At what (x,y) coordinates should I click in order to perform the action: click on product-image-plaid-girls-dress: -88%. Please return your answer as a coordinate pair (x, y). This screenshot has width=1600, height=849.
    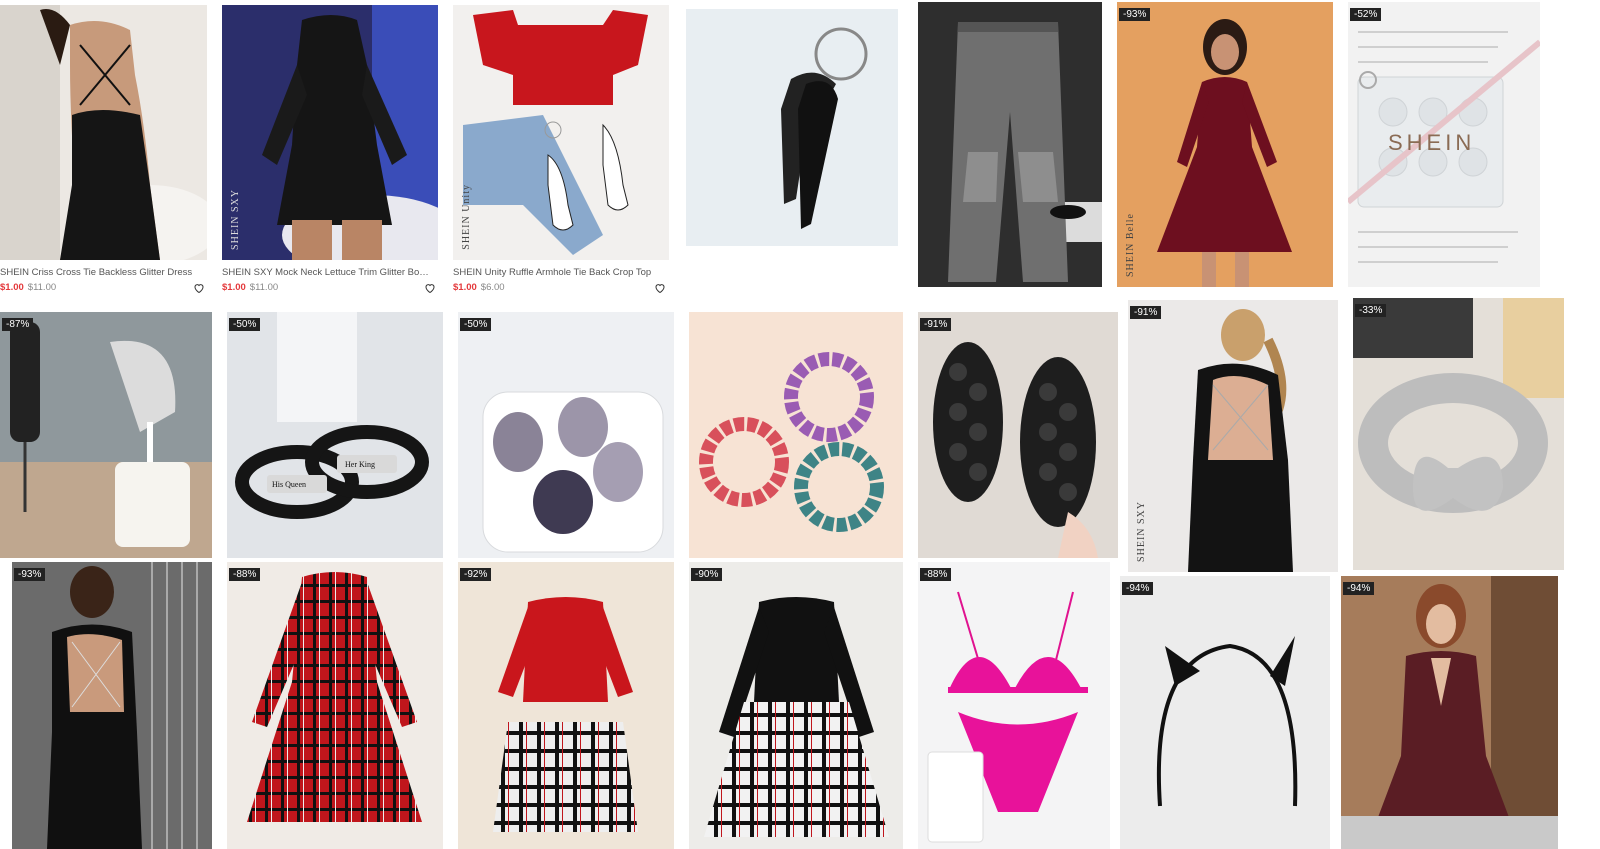
    Looking at the image, I should click on (335, 705).